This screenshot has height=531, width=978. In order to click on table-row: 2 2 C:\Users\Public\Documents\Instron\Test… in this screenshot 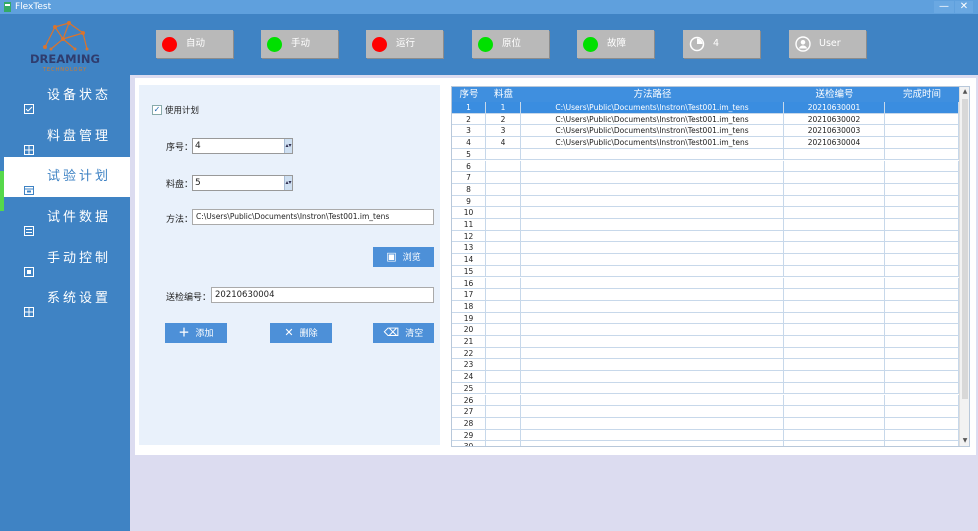, I will do `click(705, 119)`.